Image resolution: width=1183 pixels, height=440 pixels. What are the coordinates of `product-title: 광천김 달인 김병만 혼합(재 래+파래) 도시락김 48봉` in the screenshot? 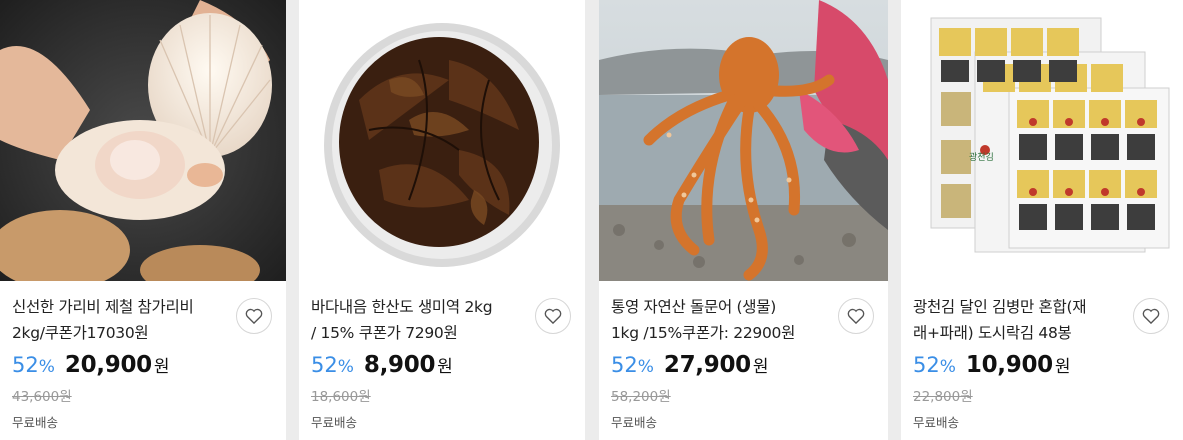 It's located at (1018, 320).